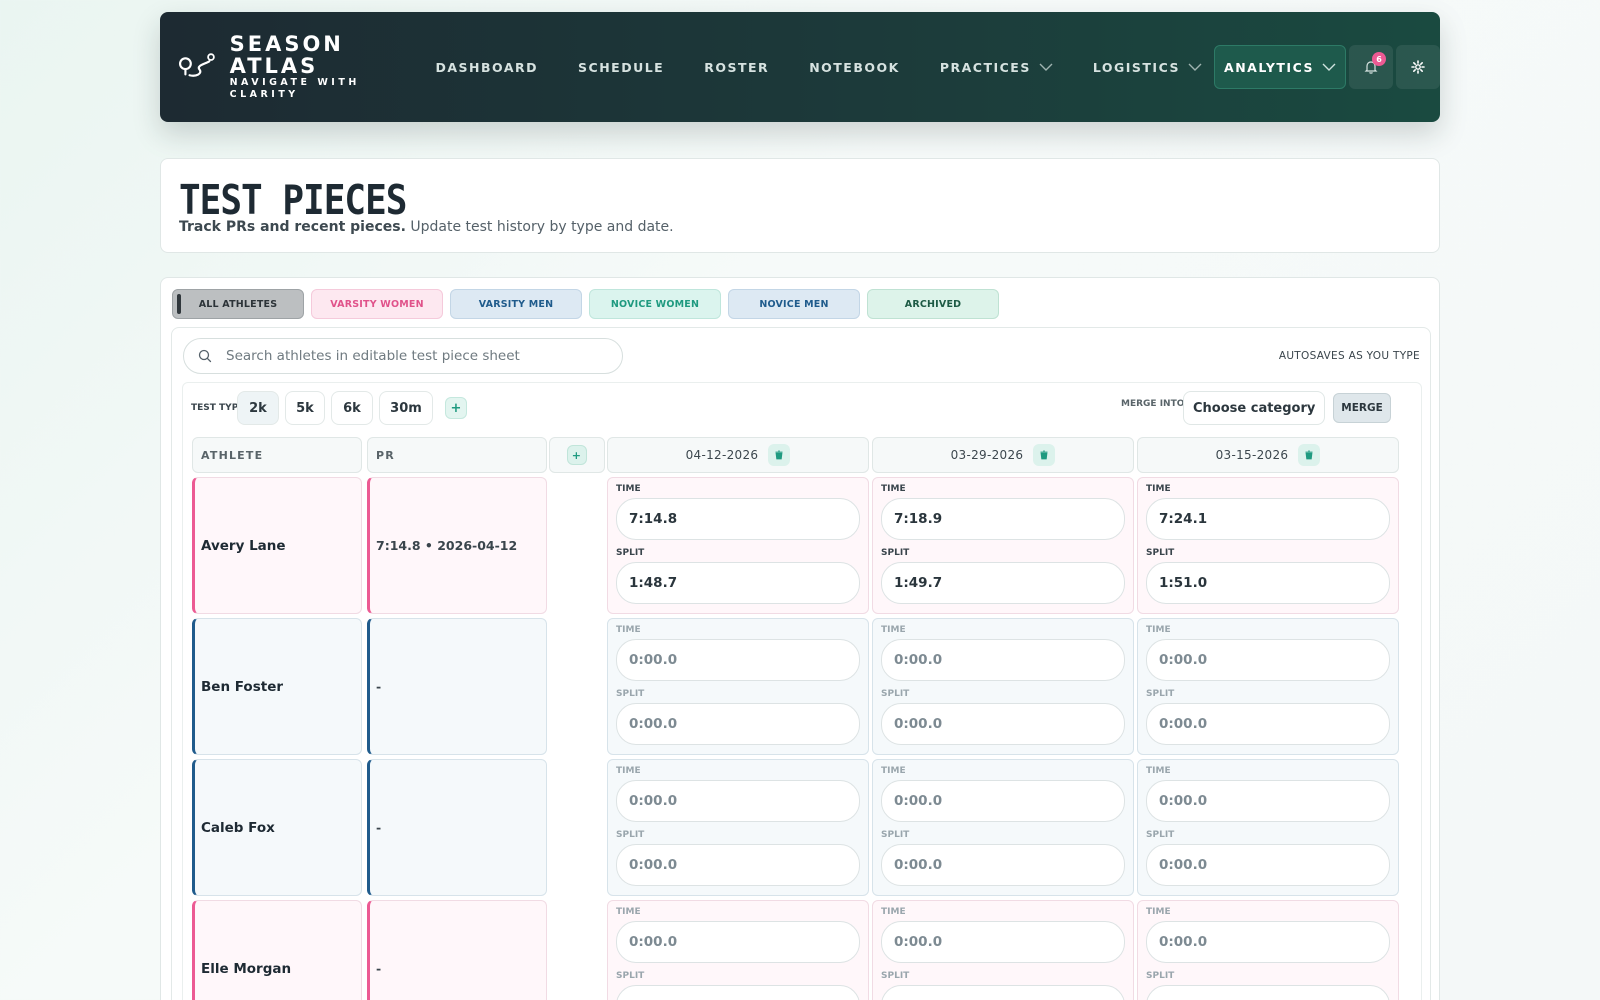 Image resolution: width=1600 pixels, height=1000 pixels. I want to click on test-type-5k: 5k, so click(305, 408).